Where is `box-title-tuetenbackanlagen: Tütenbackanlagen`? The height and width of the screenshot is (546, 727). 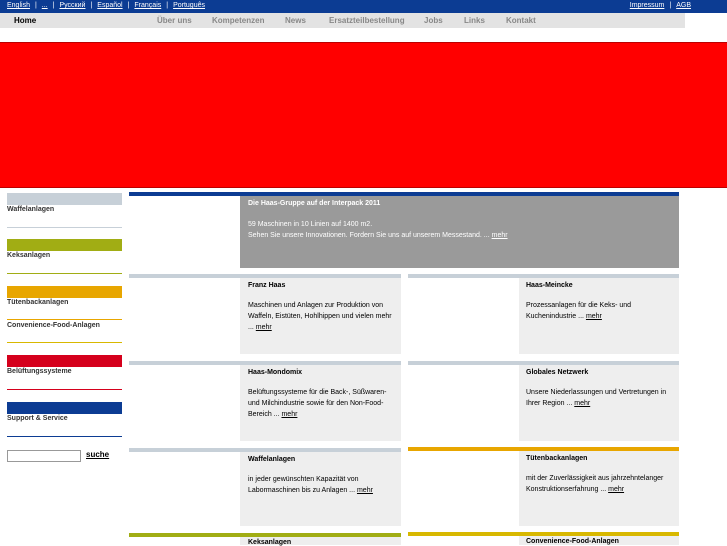
box-title-tuetenbackanlagen: Tütenbackanlagen is located at coordinates (557, 458).